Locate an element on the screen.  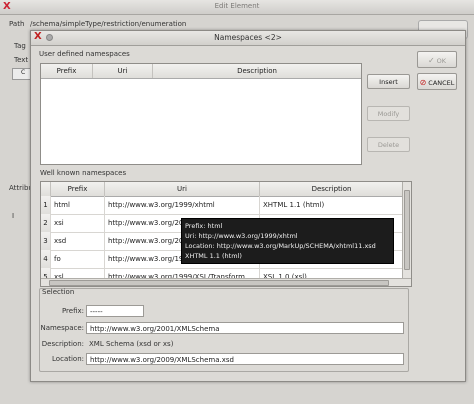
user-col-prefix: Prefix is located at coordinates (67, 71).